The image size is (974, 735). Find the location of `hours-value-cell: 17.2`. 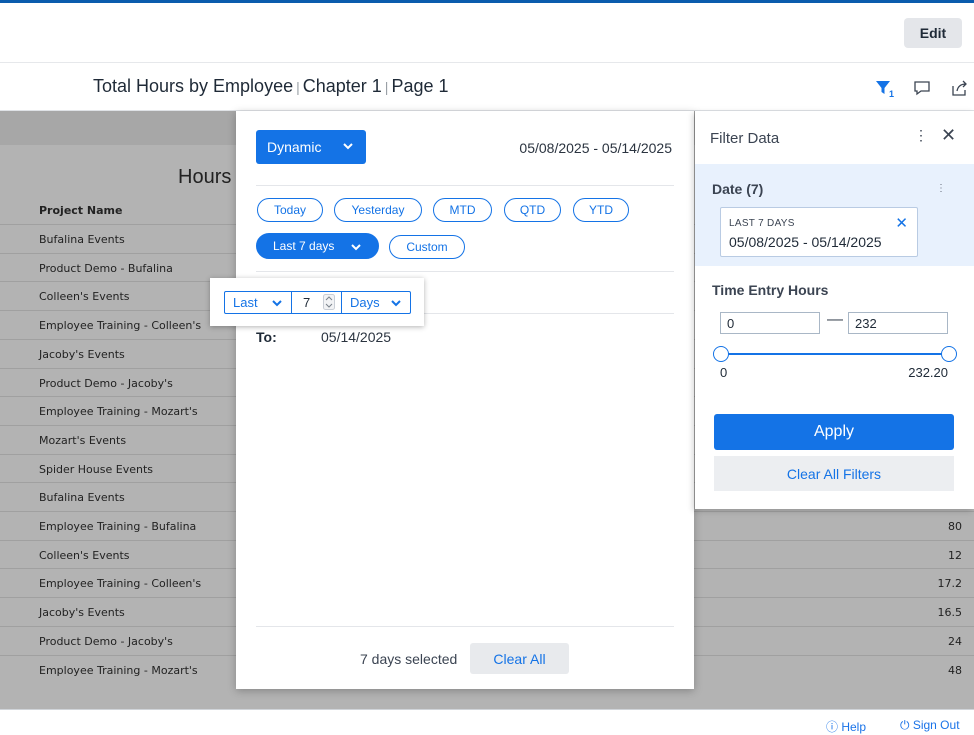

hours-value-cell: 17.2 is located at coordinates (950, 584).